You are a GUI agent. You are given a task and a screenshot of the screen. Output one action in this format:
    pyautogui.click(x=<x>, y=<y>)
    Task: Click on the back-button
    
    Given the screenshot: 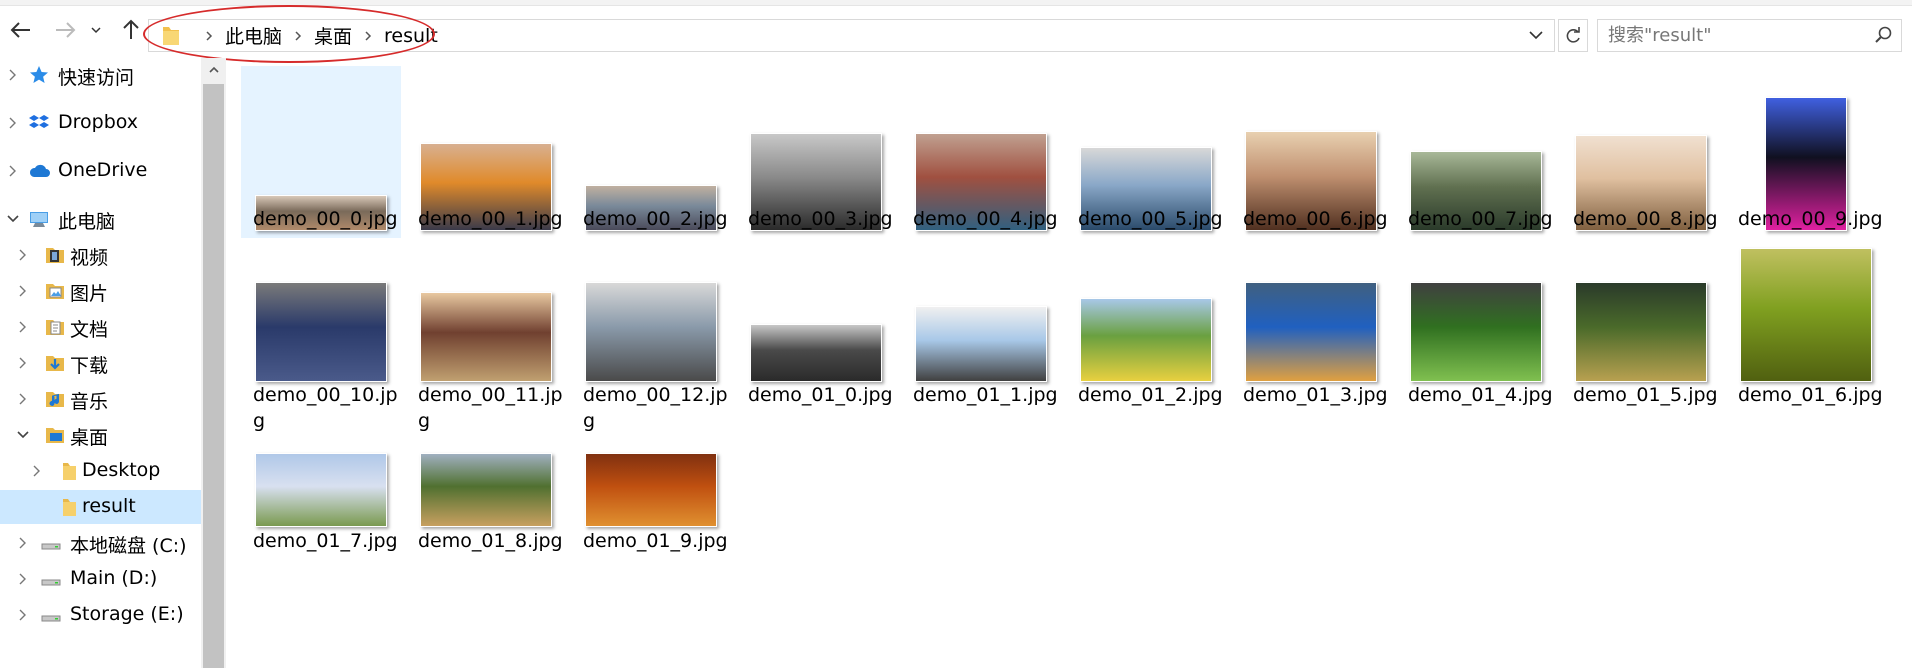 What is the action you would take?
    pyautogui.click(x=21, y=30)
    